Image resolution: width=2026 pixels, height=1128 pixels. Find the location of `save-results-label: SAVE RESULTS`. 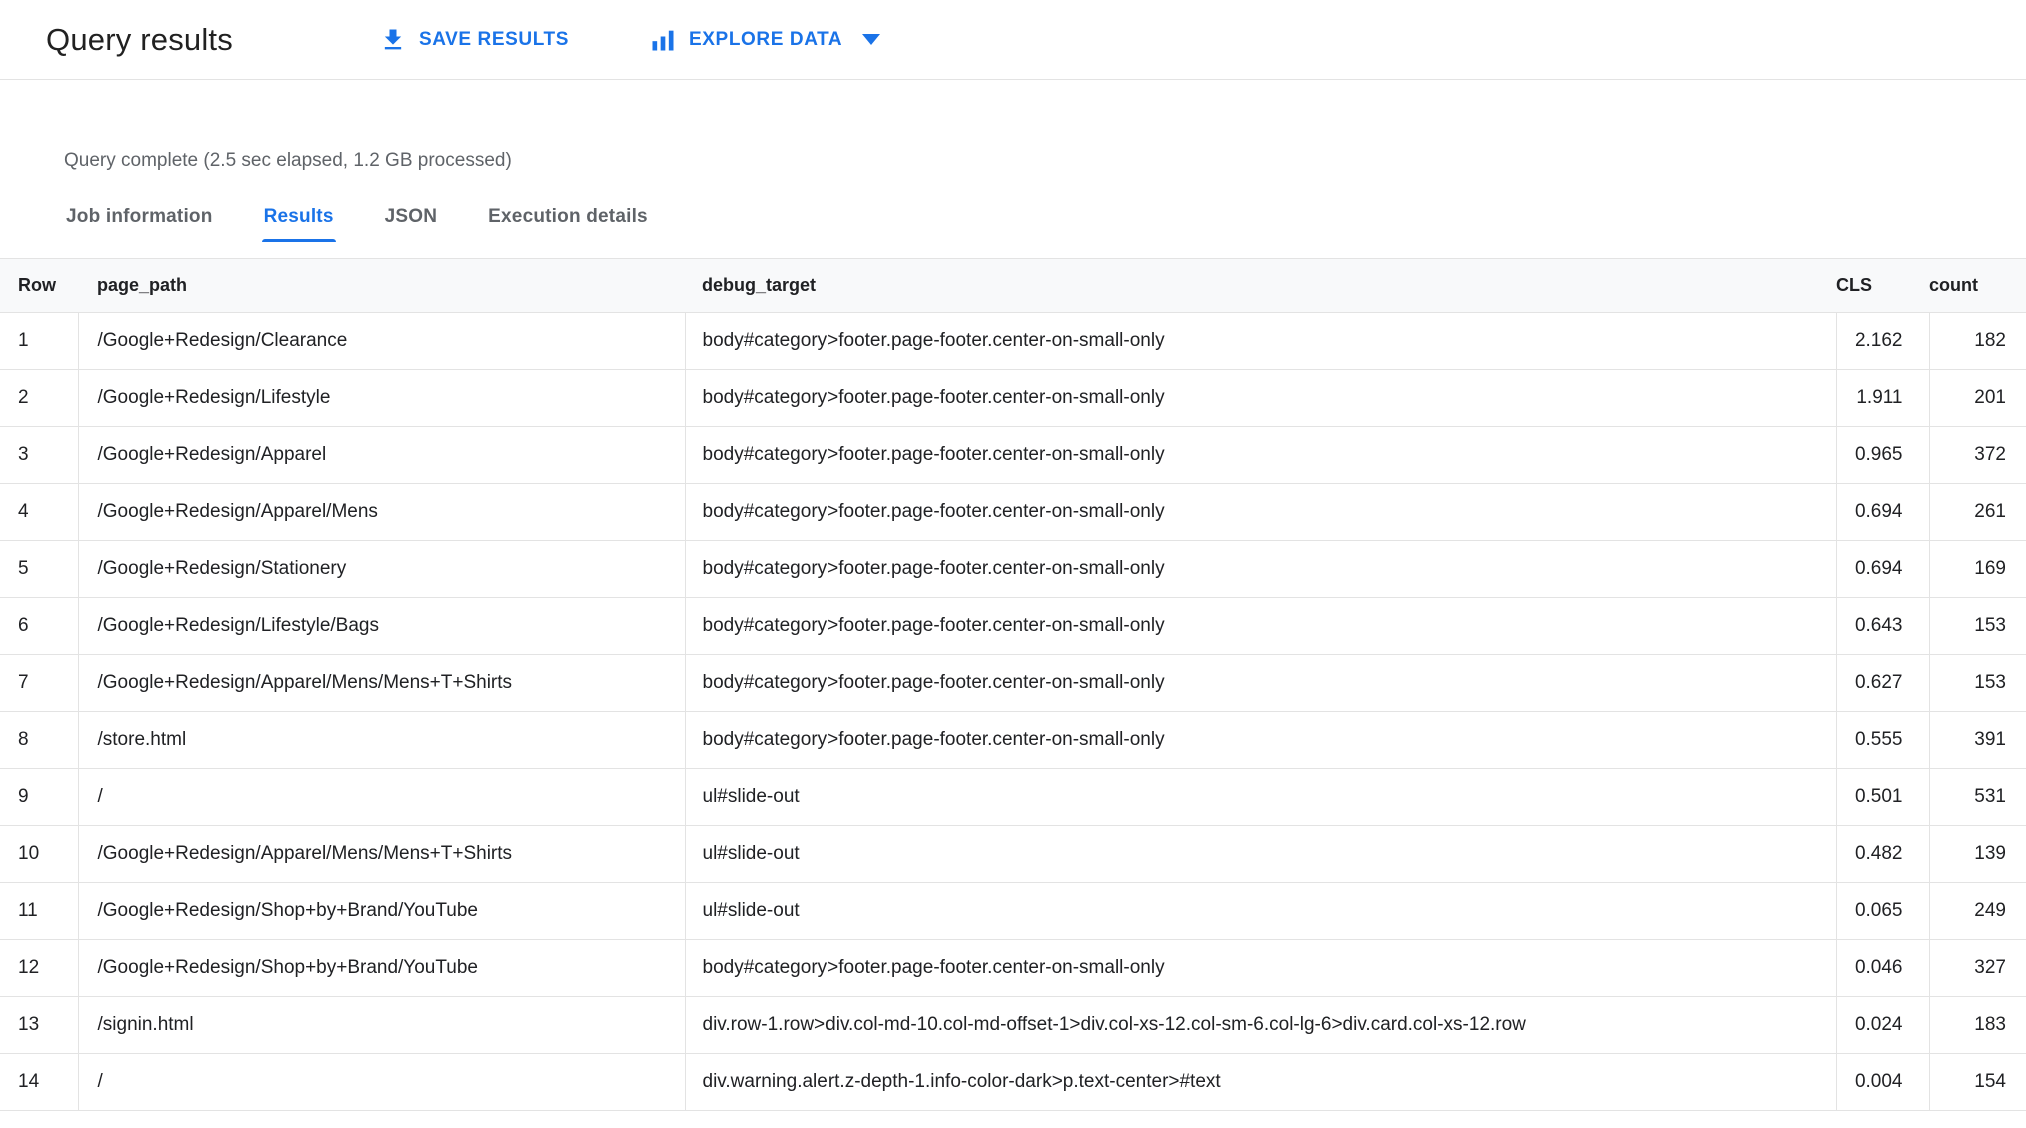

save-results-label: SAVE RESULTS is located at coordinates (494, 39).